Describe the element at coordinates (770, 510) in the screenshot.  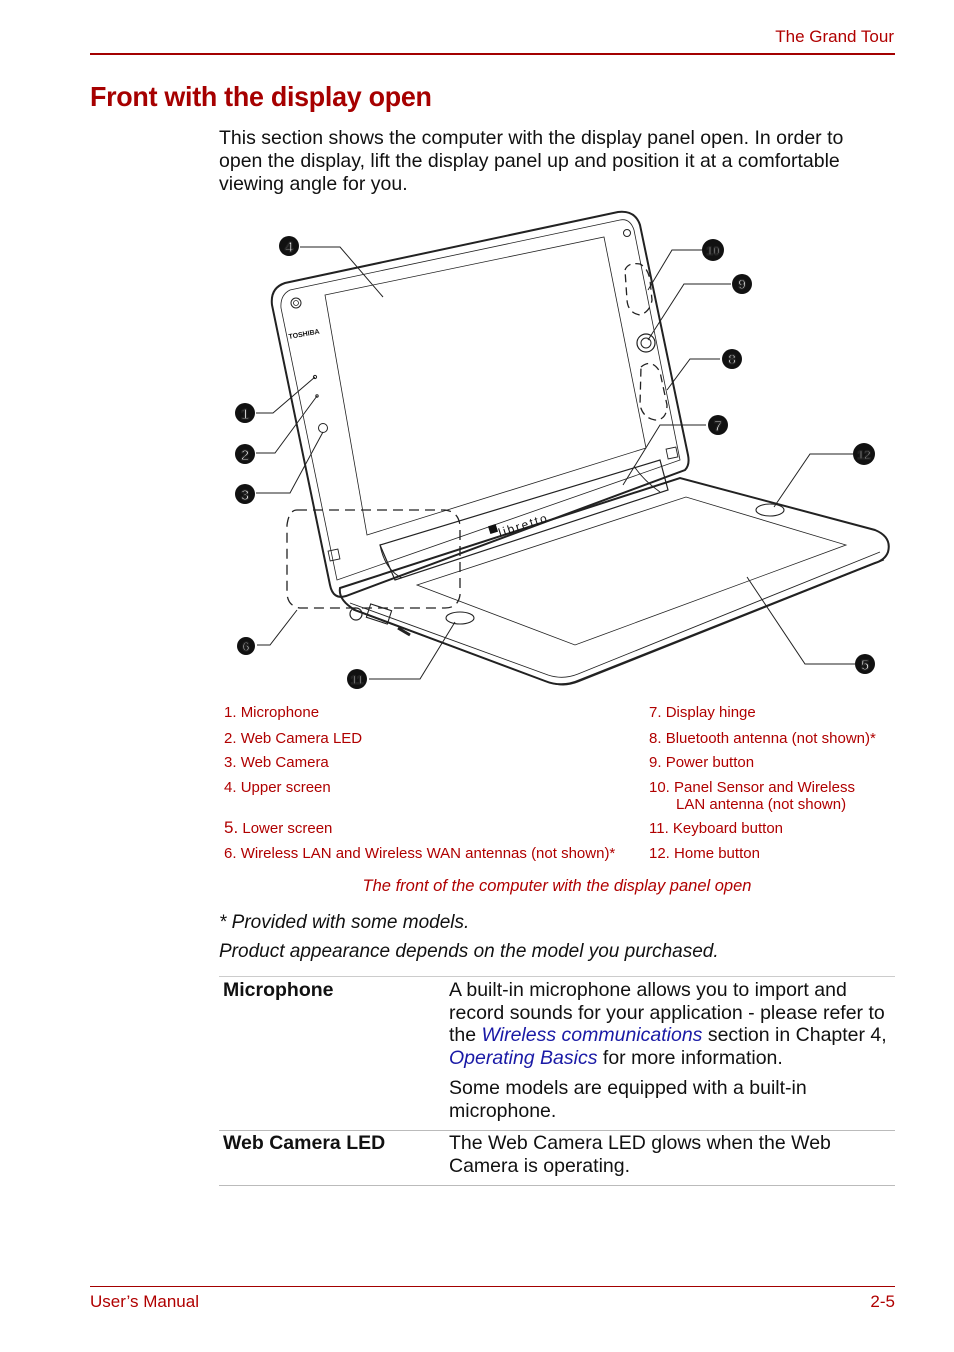
I see `home-button-icon` at that location.